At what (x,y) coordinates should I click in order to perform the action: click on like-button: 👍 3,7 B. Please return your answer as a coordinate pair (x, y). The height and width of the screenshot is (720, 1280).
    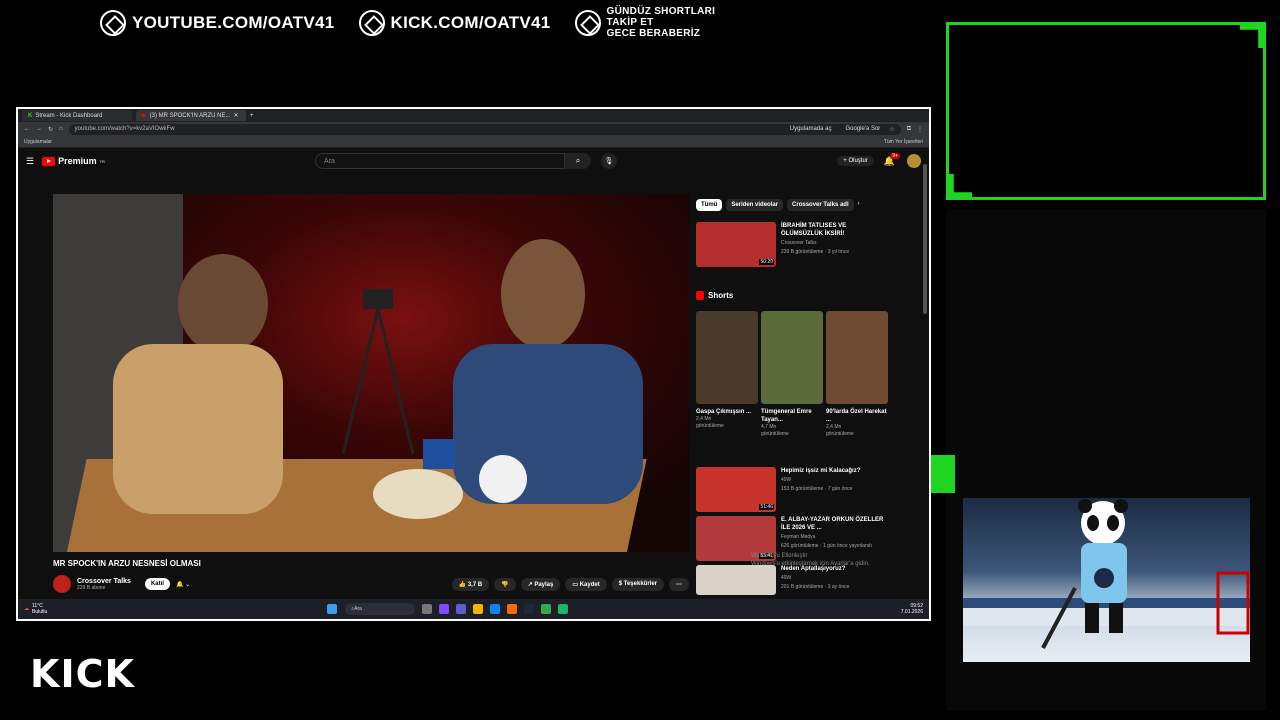
    Looking at the image, I should click on (470, 584).